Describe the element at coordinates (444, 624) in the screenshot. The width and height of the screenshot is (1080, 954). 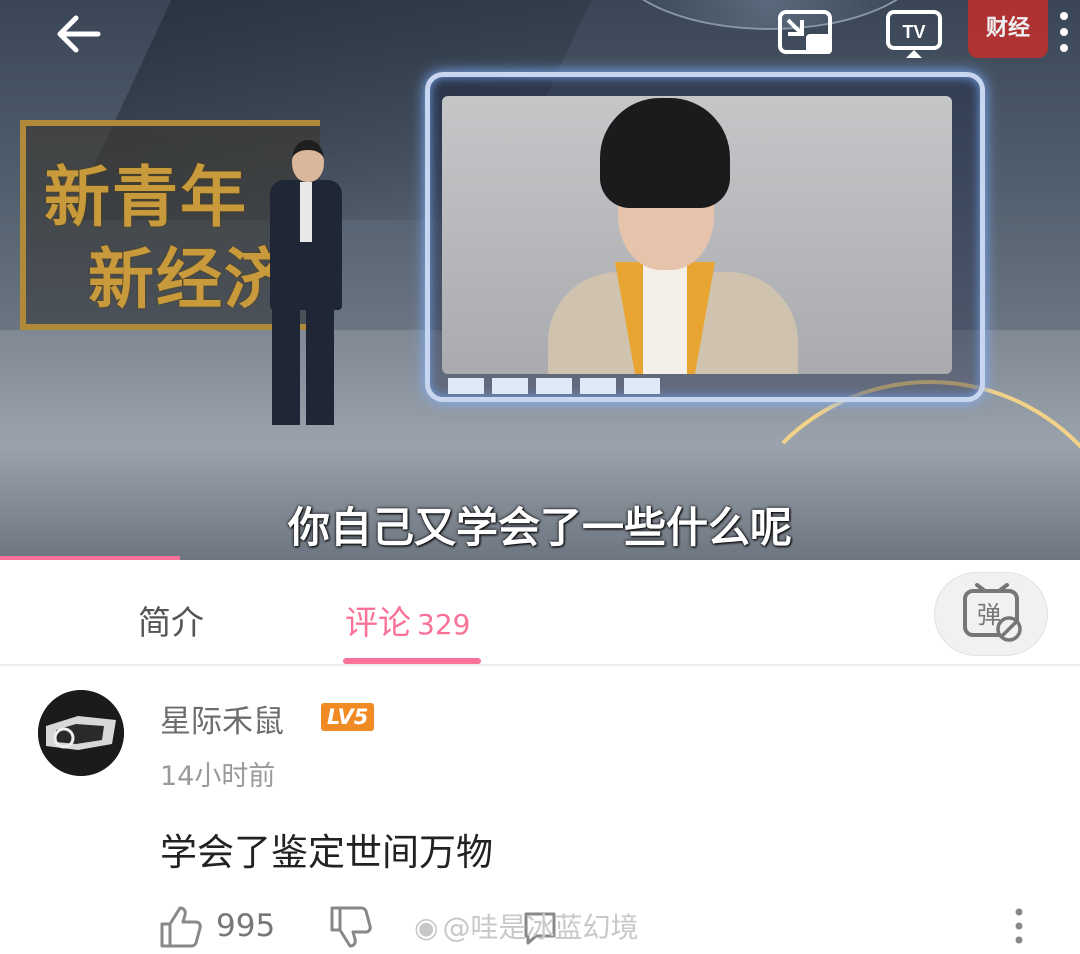
I see `tab-comments-count: 329` at that location.